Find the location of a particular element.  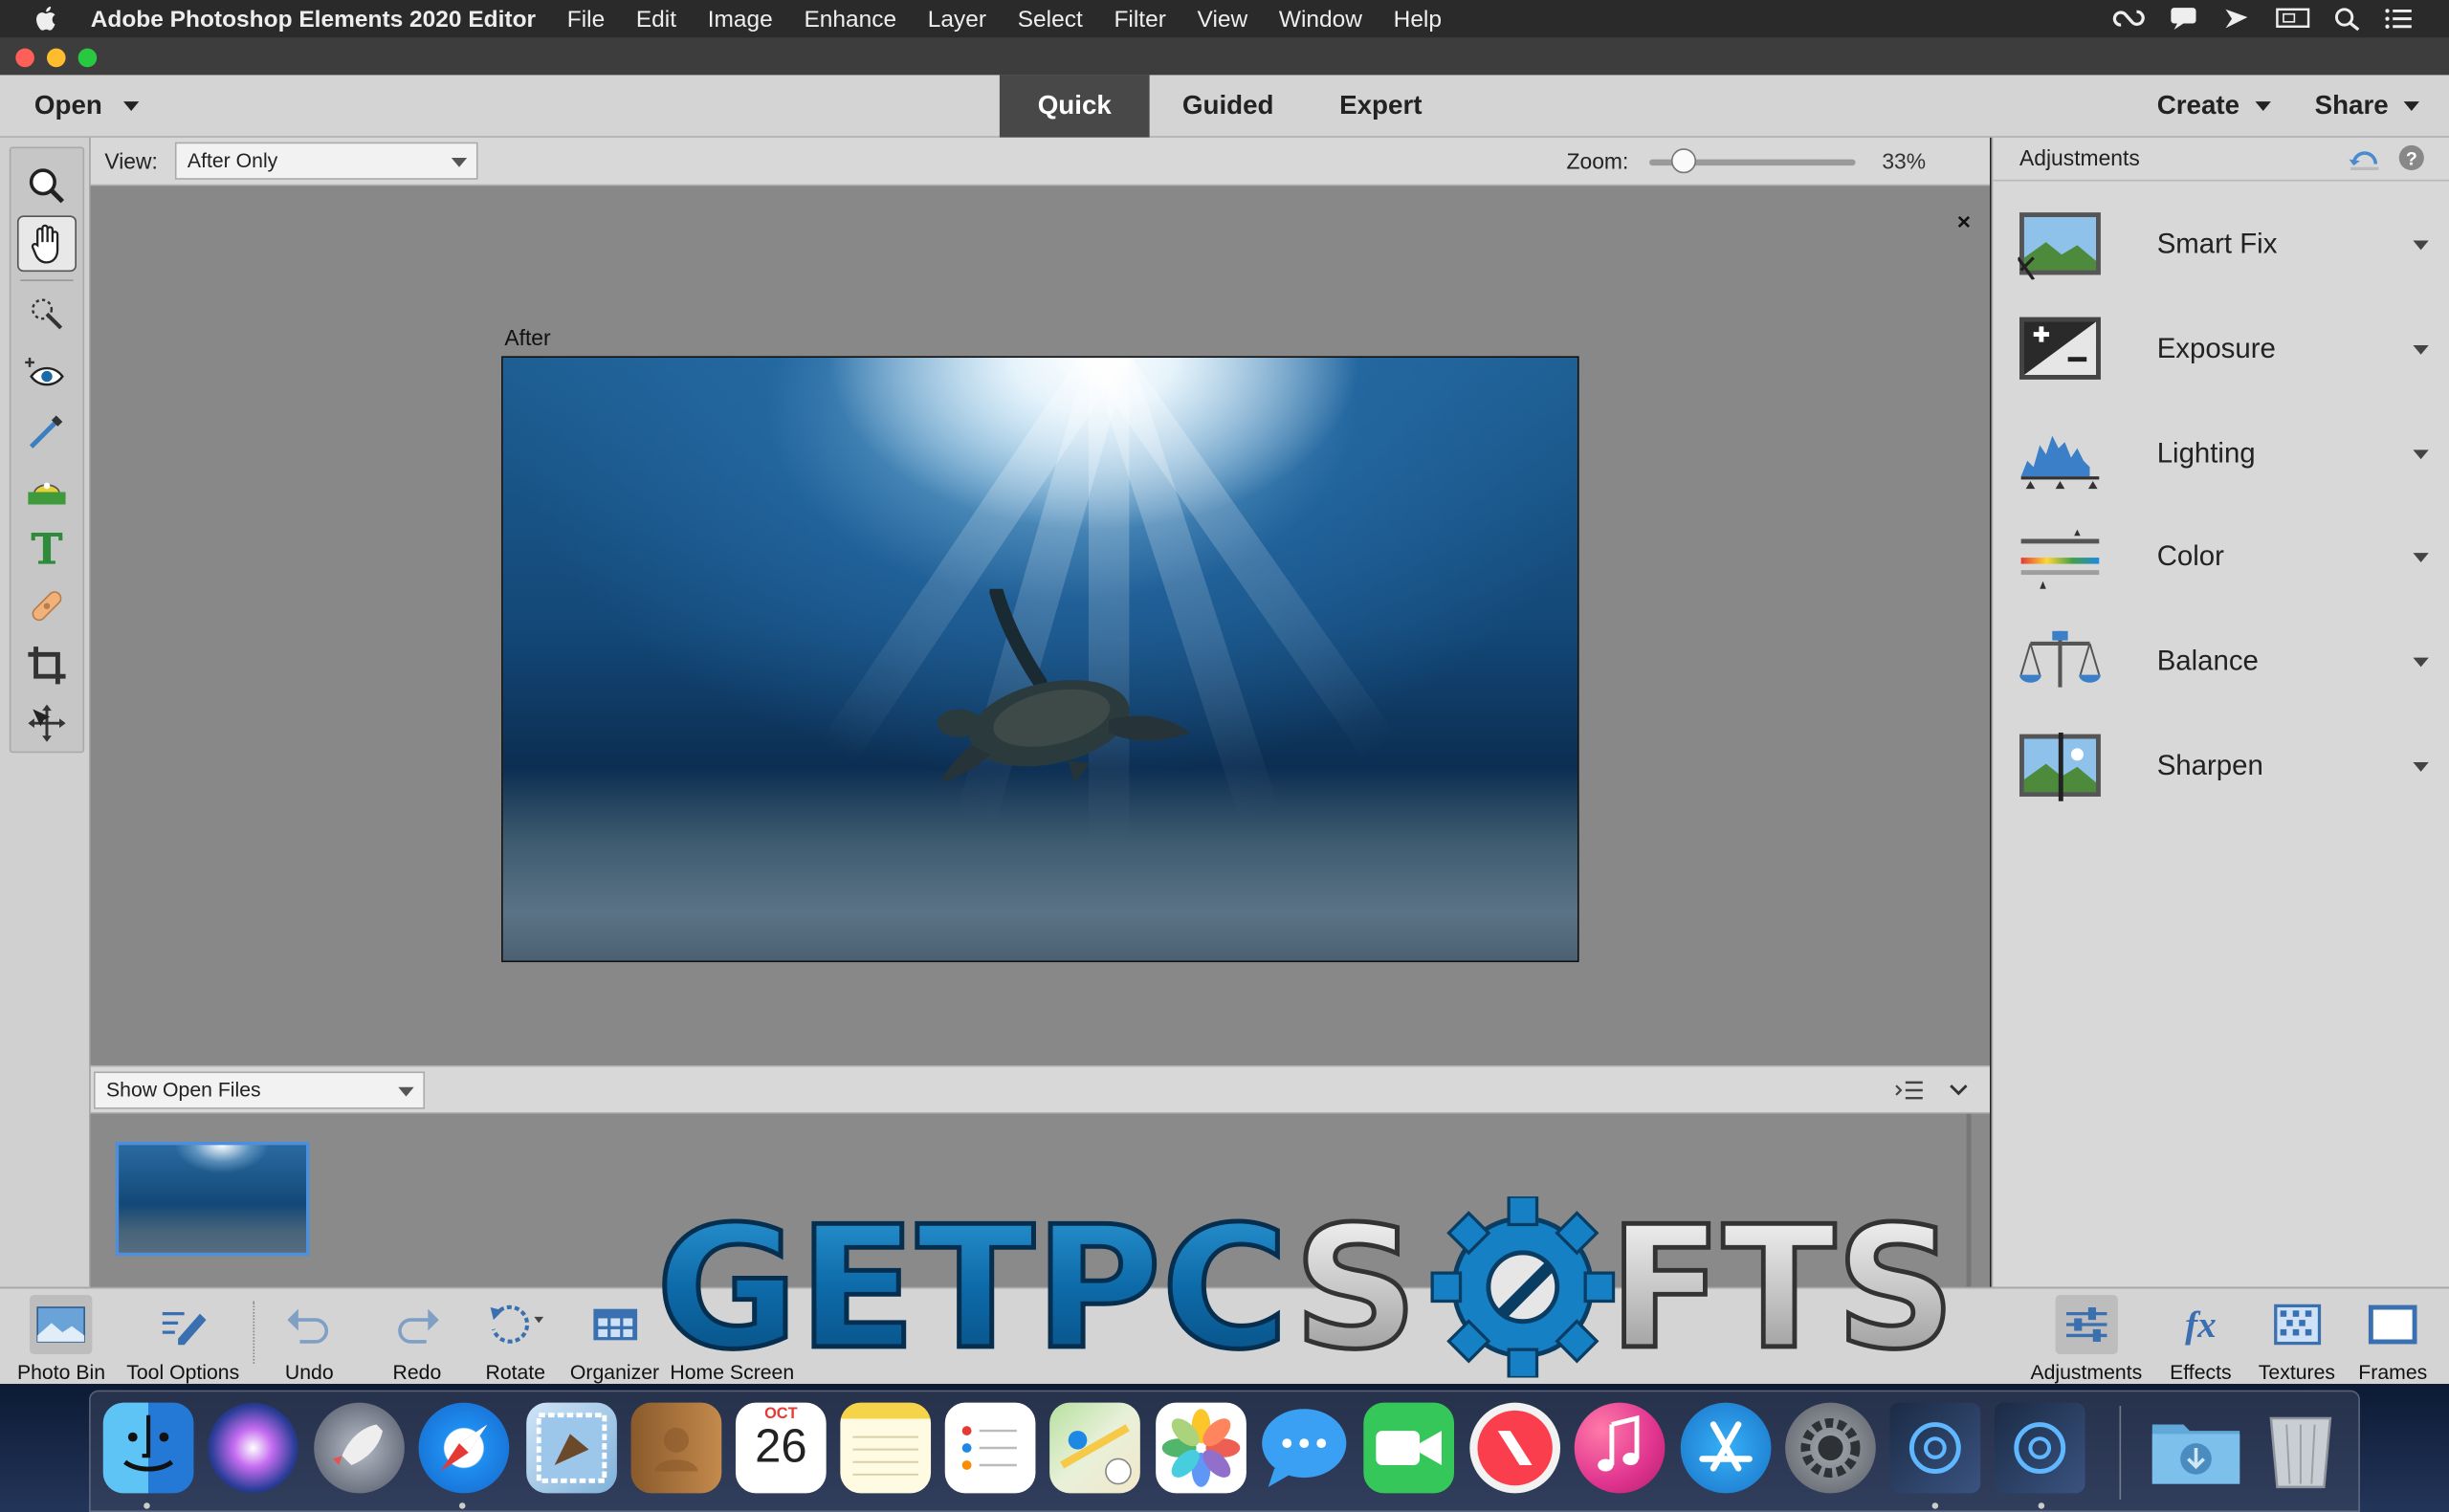

photo-bin-icon is located at coordinates (61, 1324).